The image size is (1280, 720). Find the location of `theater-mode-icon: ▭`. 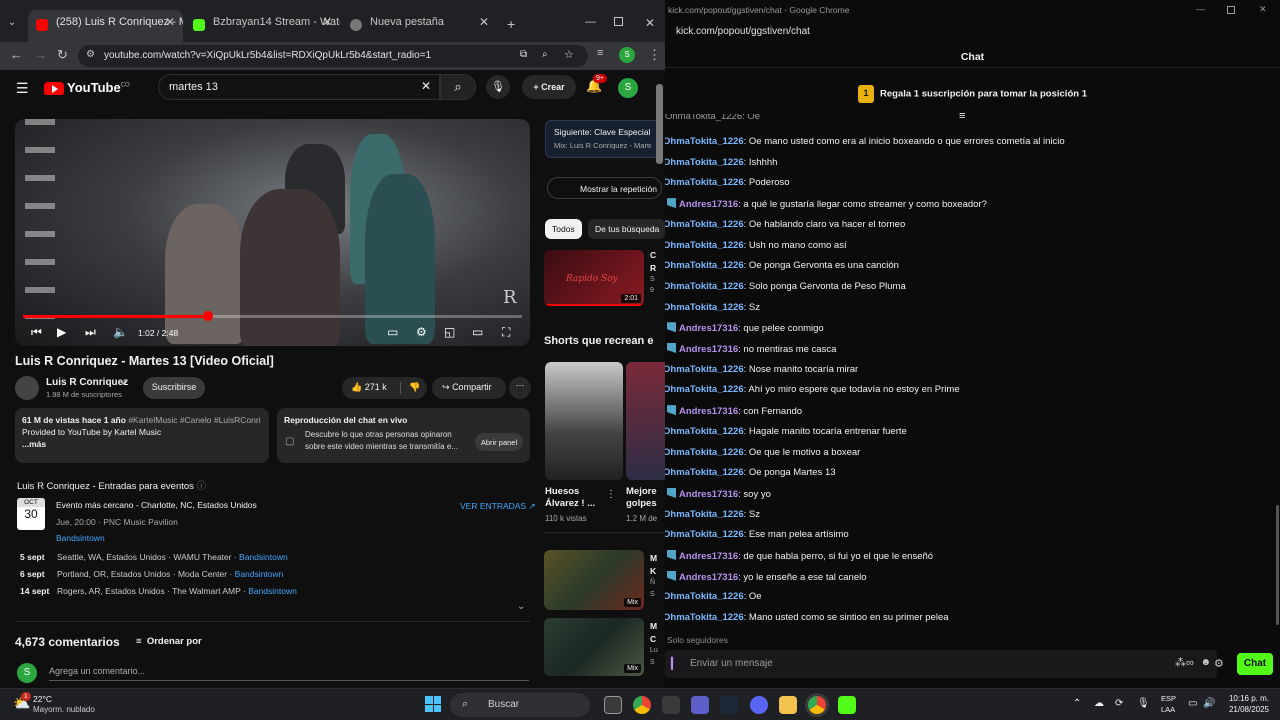

theater-mode-icon: ▭ is located at coordinates (477, 332).